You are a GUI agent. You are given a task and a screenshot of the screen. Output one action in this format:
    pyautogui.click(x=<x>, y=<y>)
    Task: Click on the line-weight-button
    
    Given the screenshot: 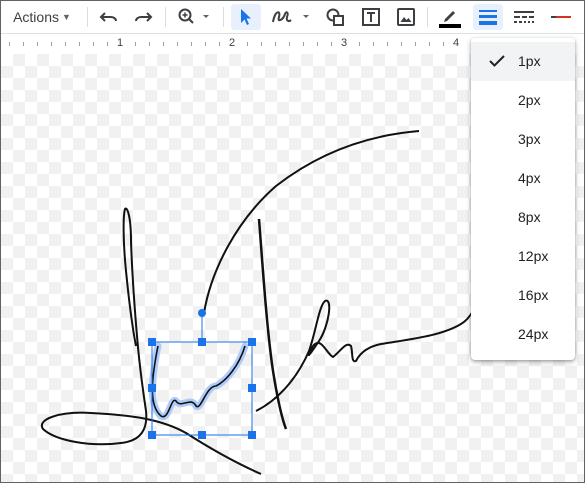 What is the action you would take?
    pyautogui.click(x=488, y=17)
    